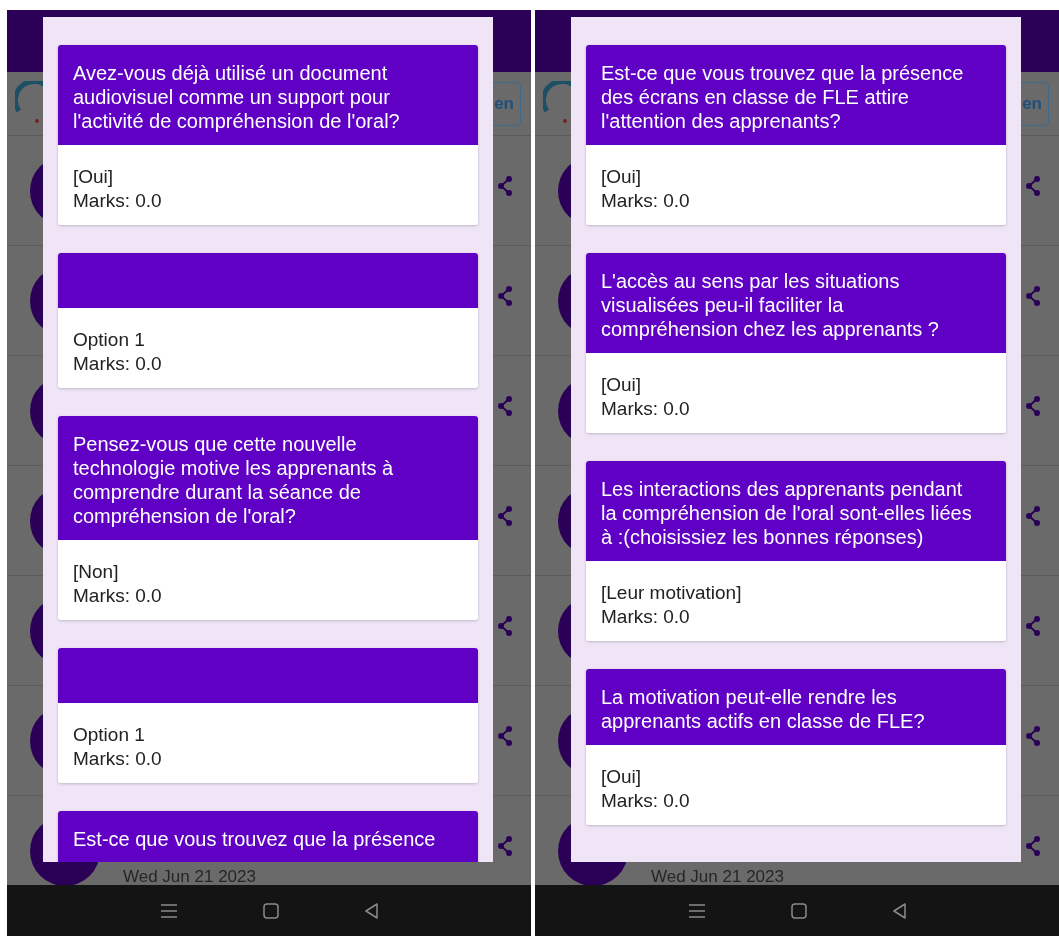 The width and height of the screenshot is (1059, 936). What do you see at coordinates (763, 709) in the screenshot?
I see `question-text: La motivation peut-elle rendre les apprenants actifs en classe de FLE?` at bounding box center [763, 709].